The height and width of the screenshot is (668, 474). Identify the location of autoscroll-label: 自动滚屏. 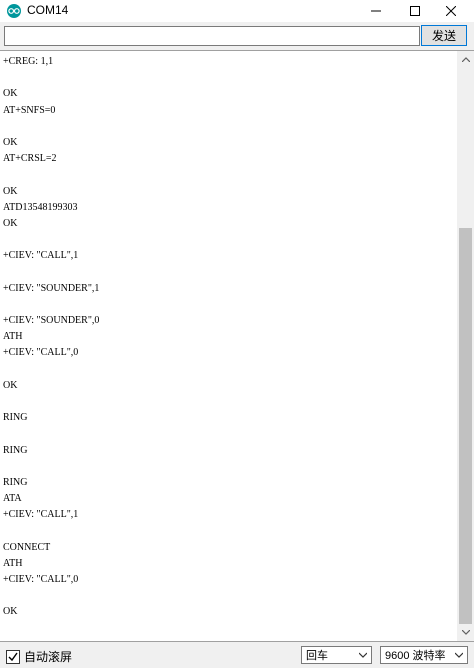
(48, 657).